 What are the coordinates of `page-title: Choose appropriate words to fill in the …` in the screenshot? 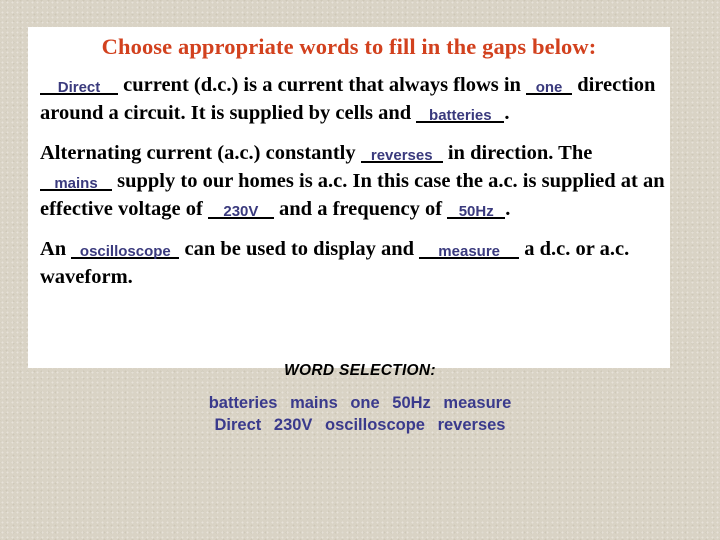 It's located at (349, 46).